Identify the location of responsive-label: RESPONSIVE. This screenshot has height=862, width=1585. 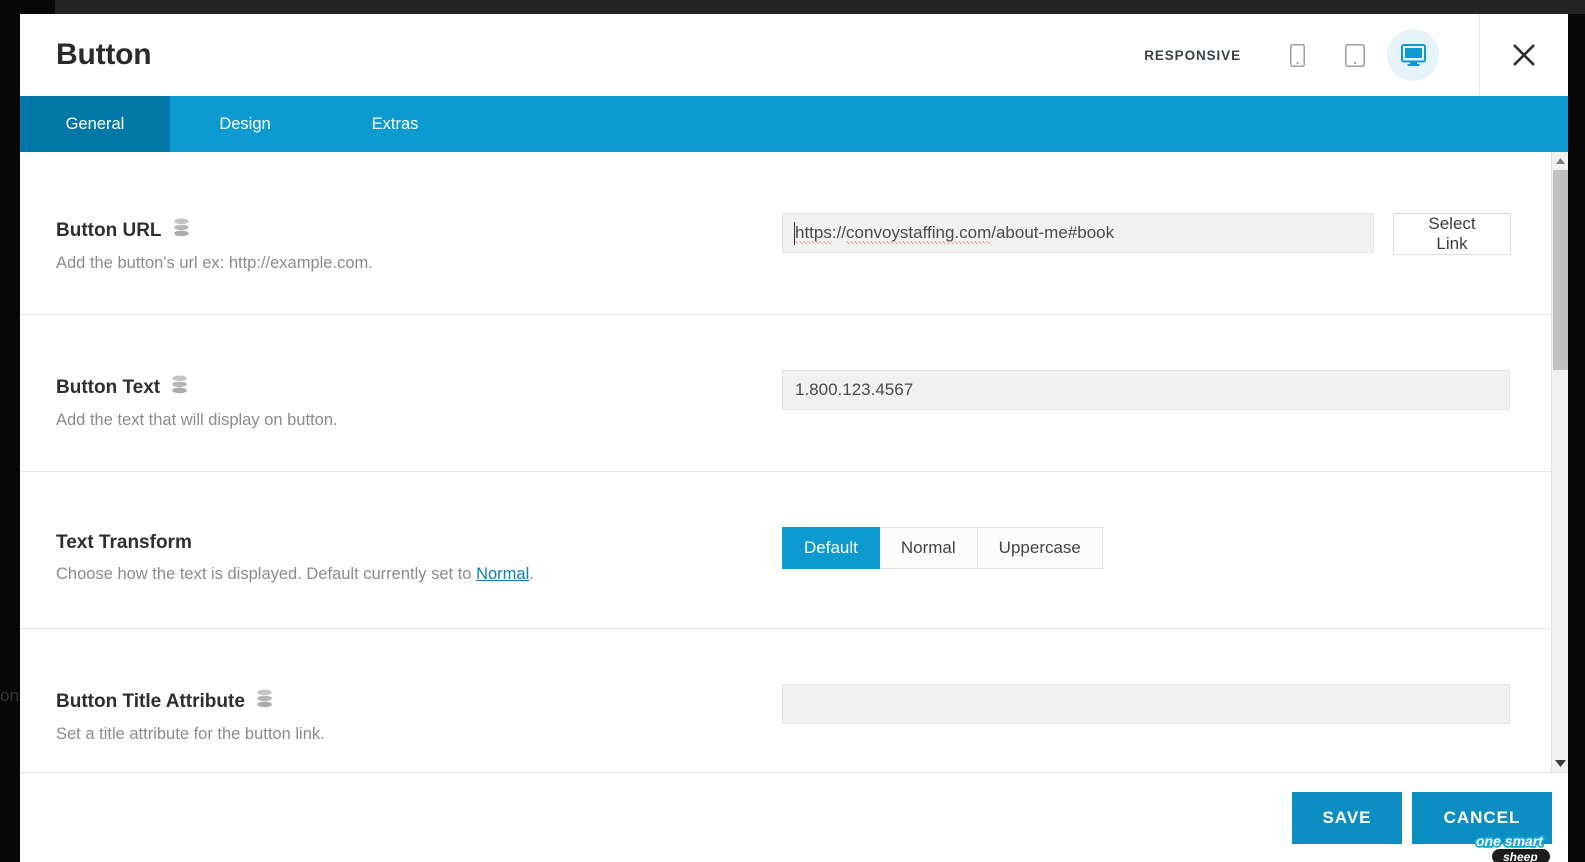
(1192, 55).